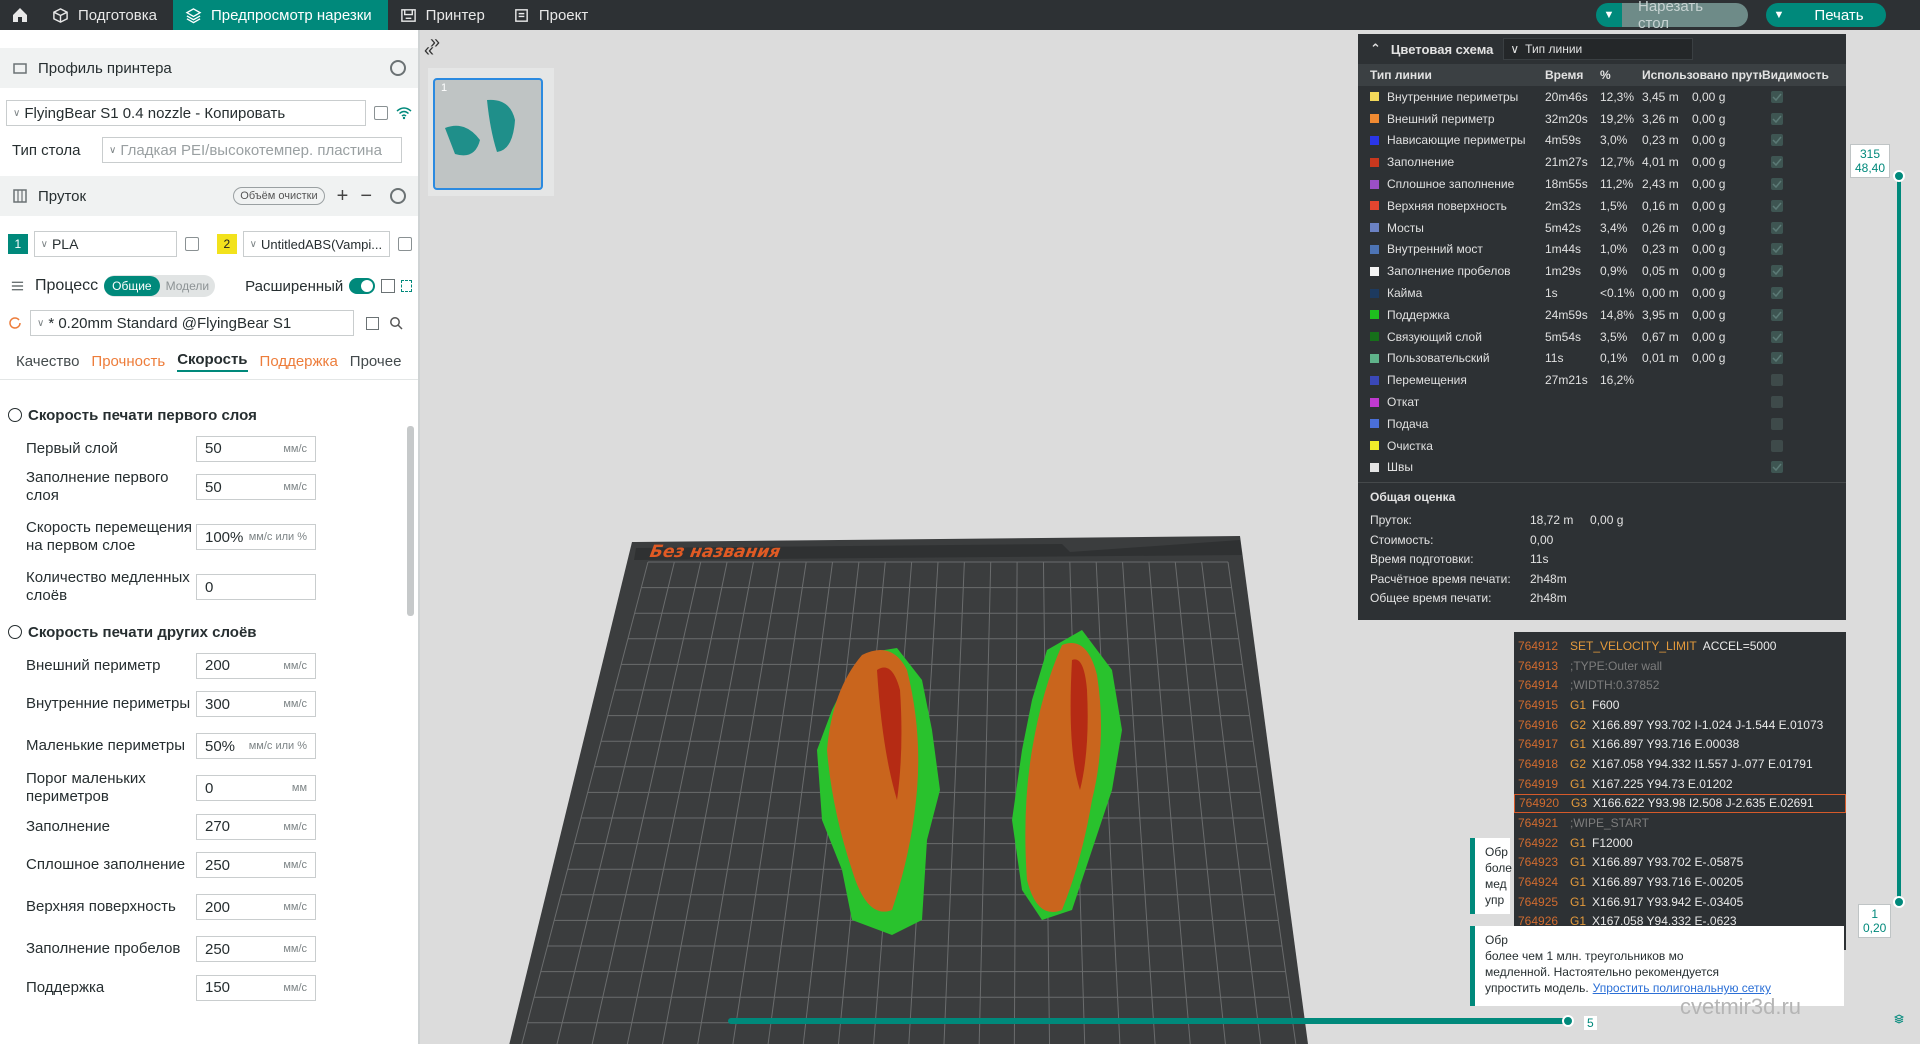 This screenshot has width=1920, height=1044. What do you see at coordinates (1602, 271) in the screenshot?
I see `legend-row: Заполнение пробелов 1m29s 0,9% 0,05 m 0,00 g` at bounding box center [1602, 271].